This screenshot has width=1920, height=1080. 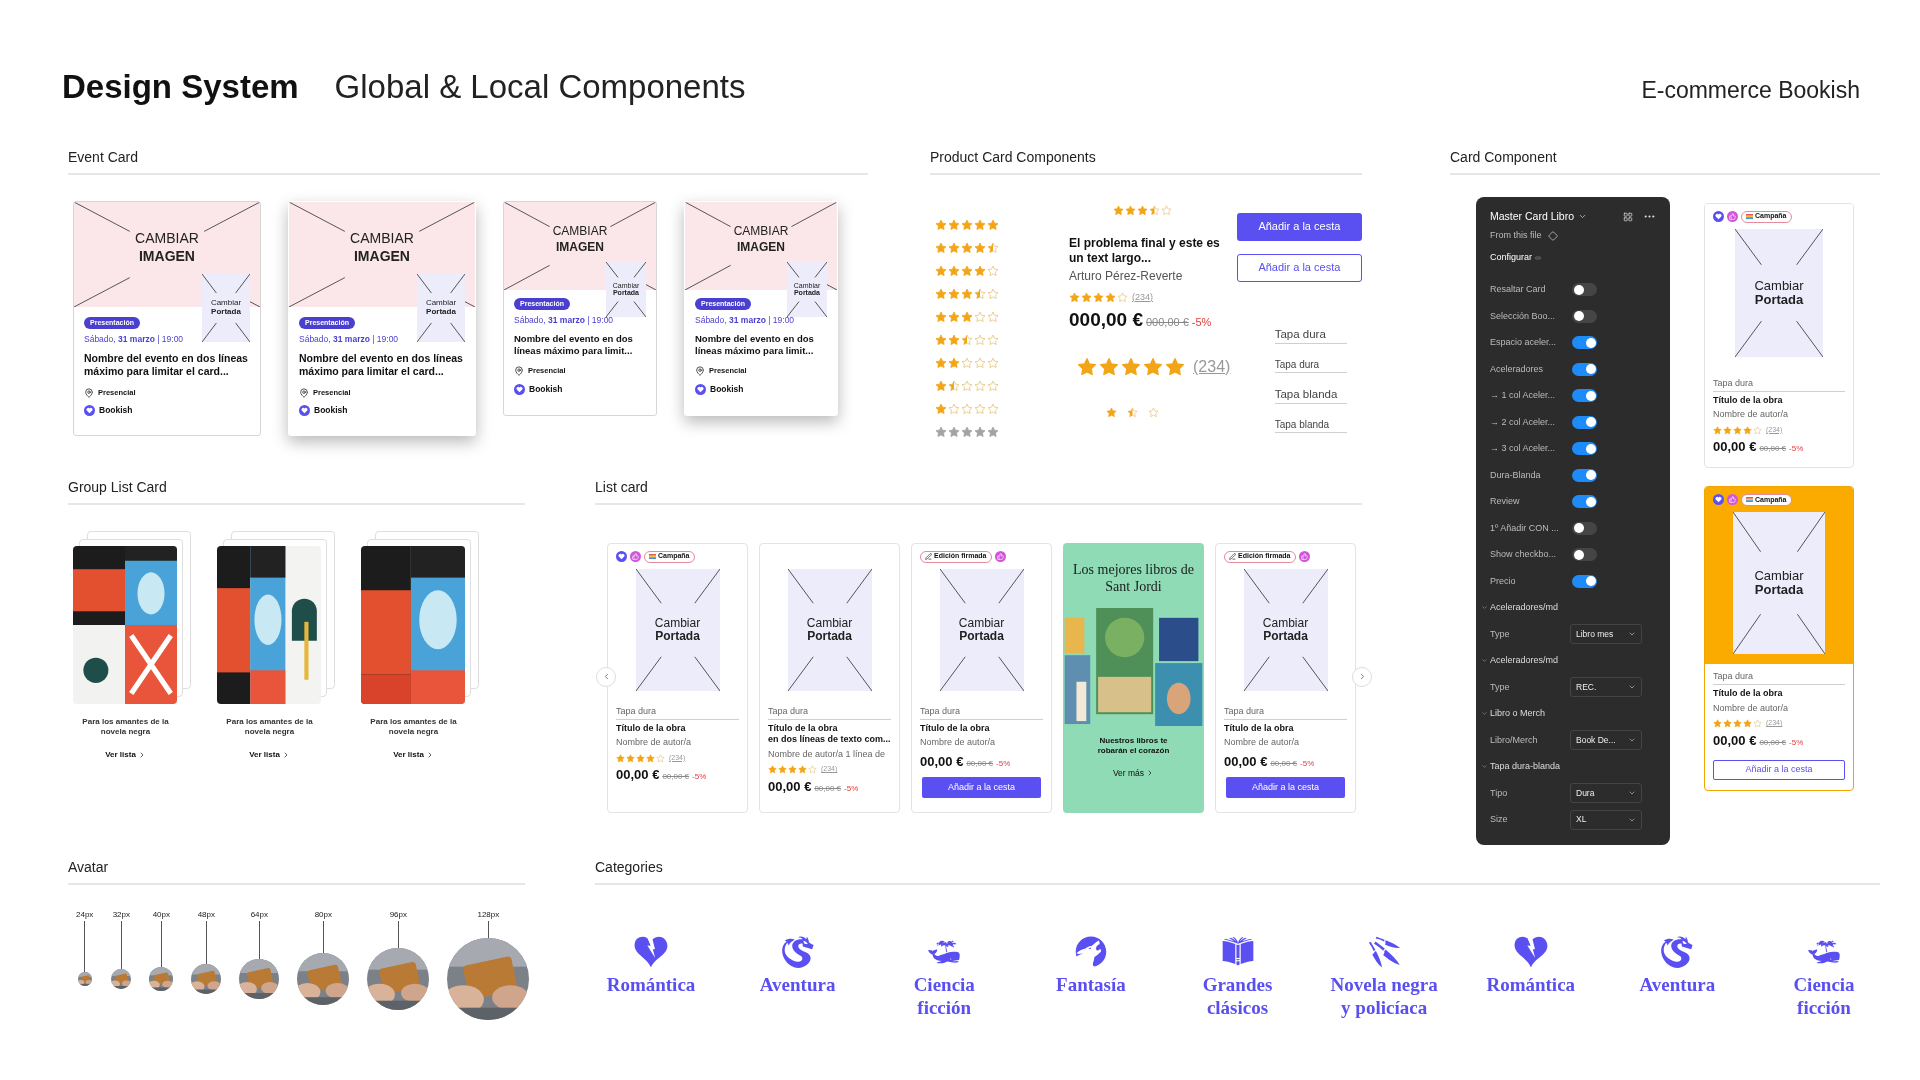 What do you see at coordinates (1504, 156) in the screenshot?
I see `section-title: Card Component` at bounding box center [1504, 156].